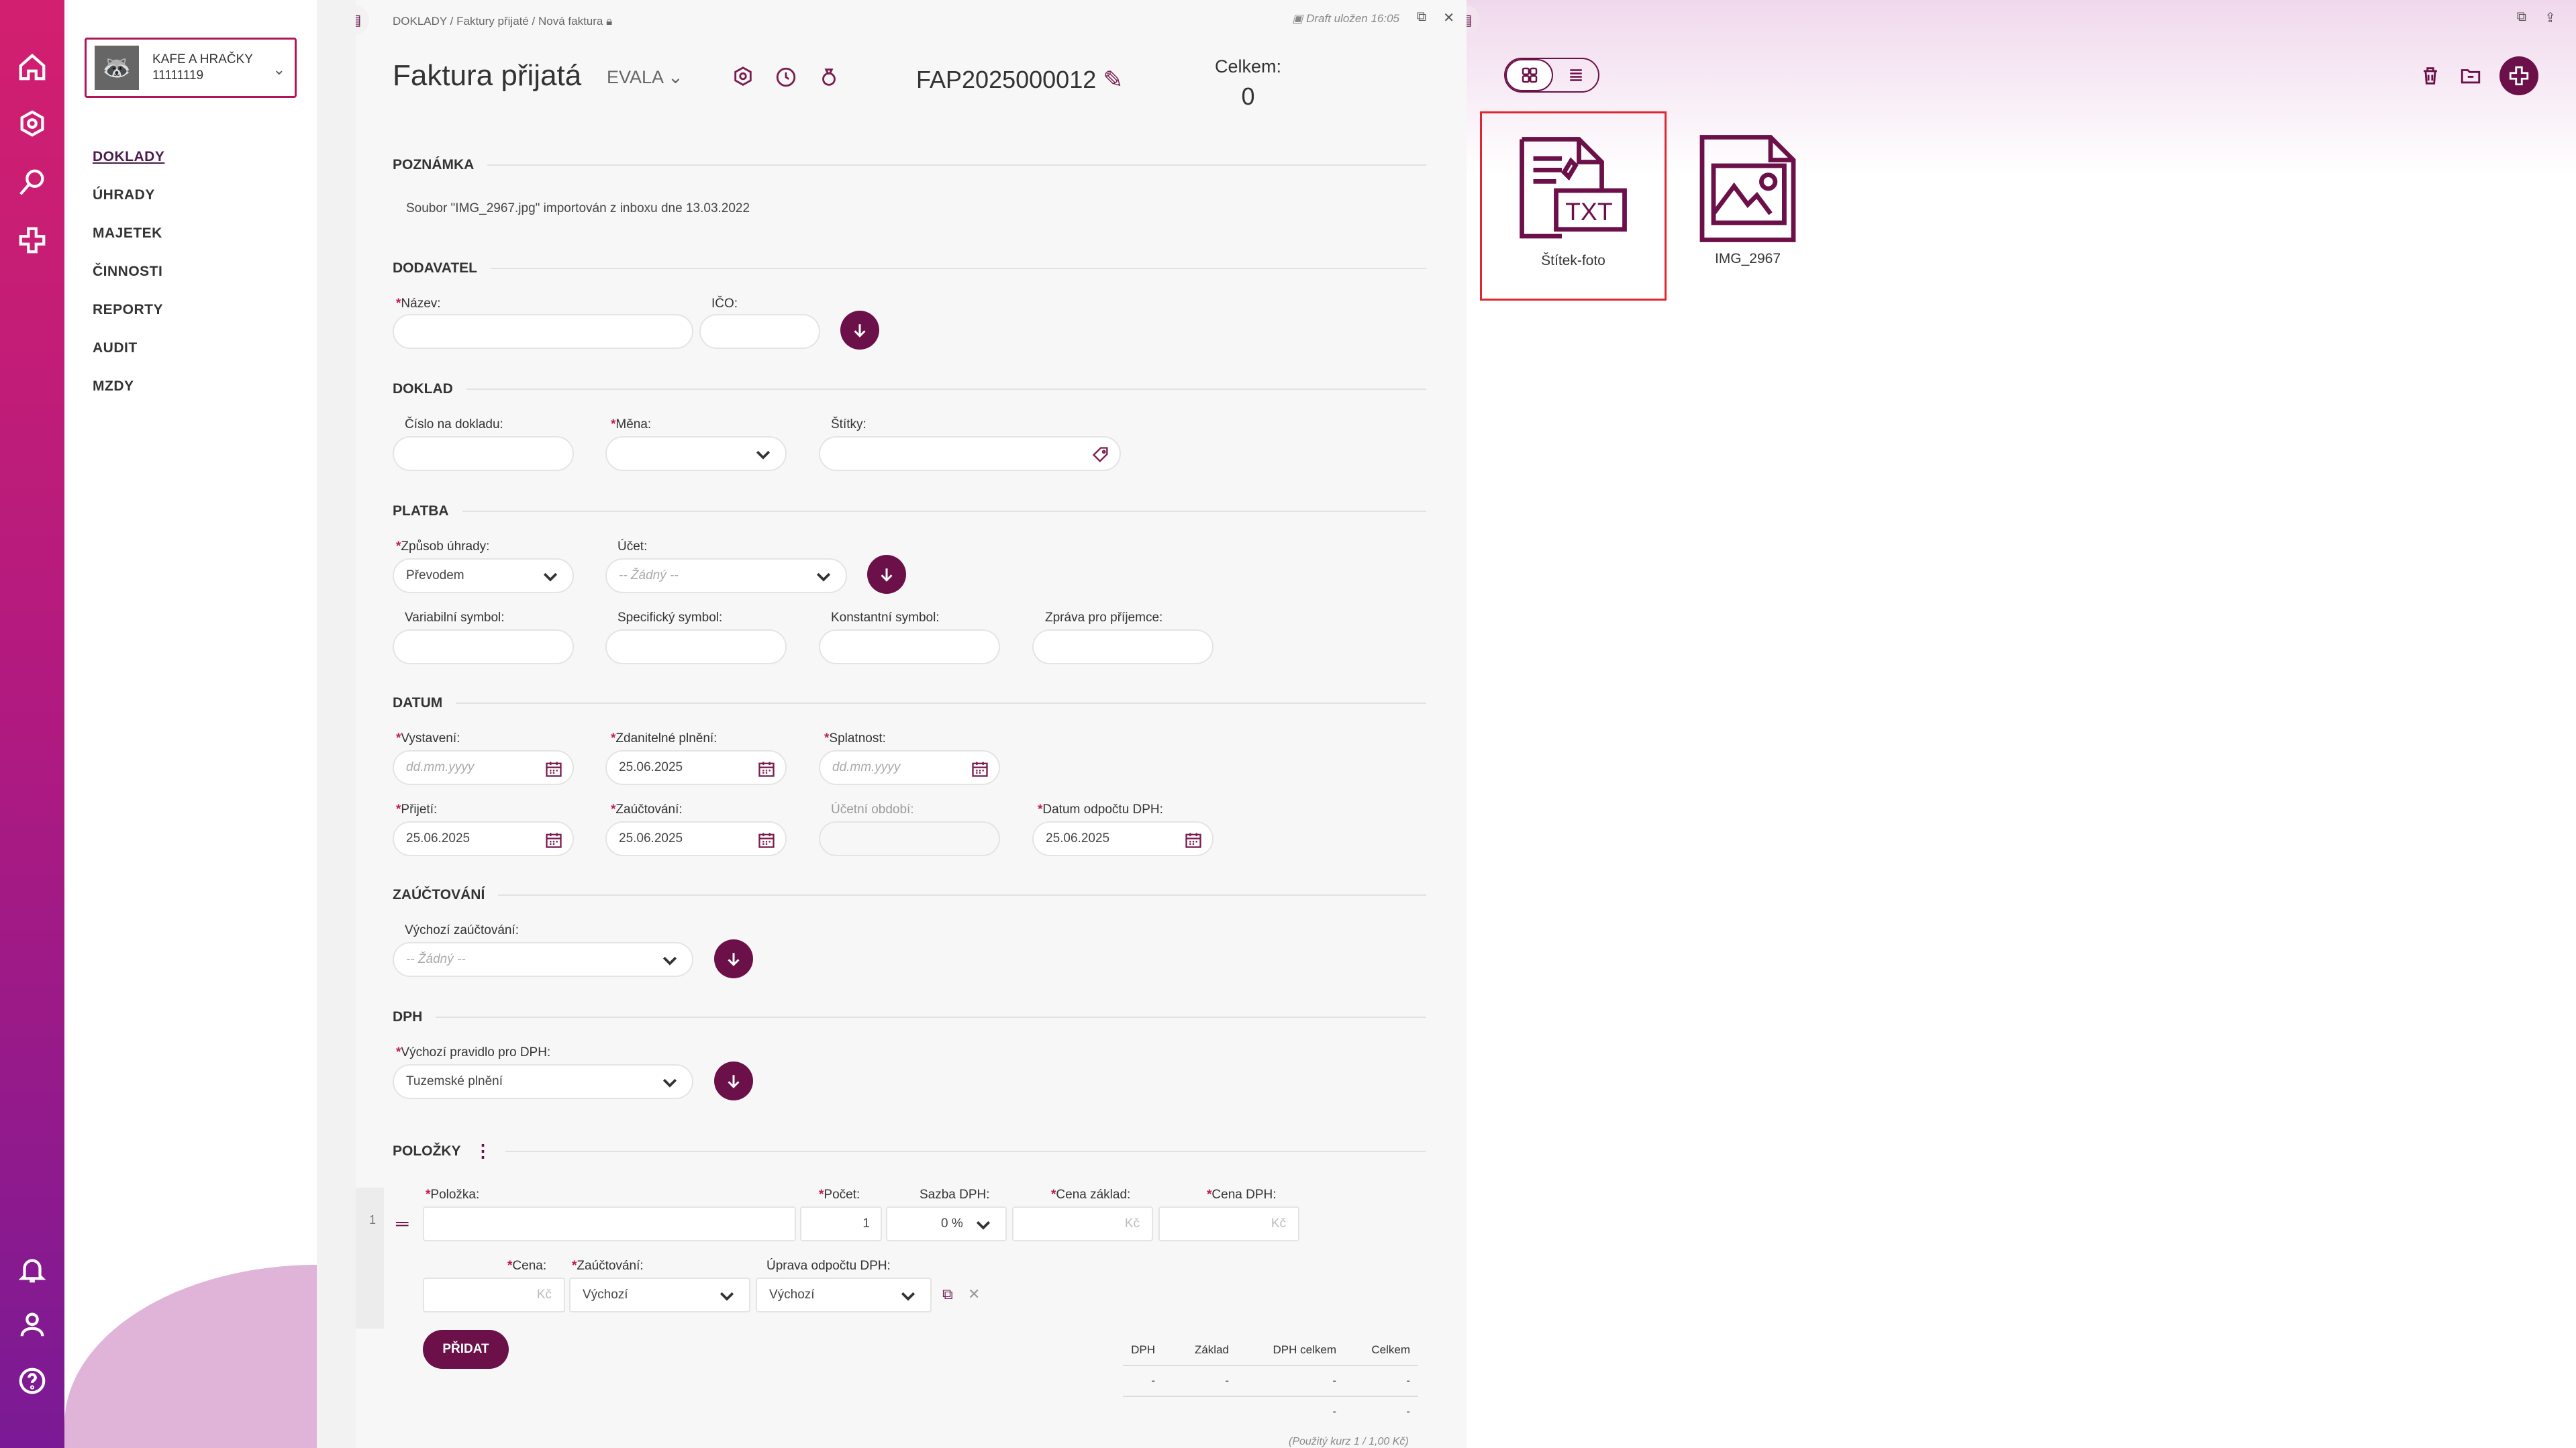  I want to click on document-number: FAP2025000012 ✎, so click(1019, 80).